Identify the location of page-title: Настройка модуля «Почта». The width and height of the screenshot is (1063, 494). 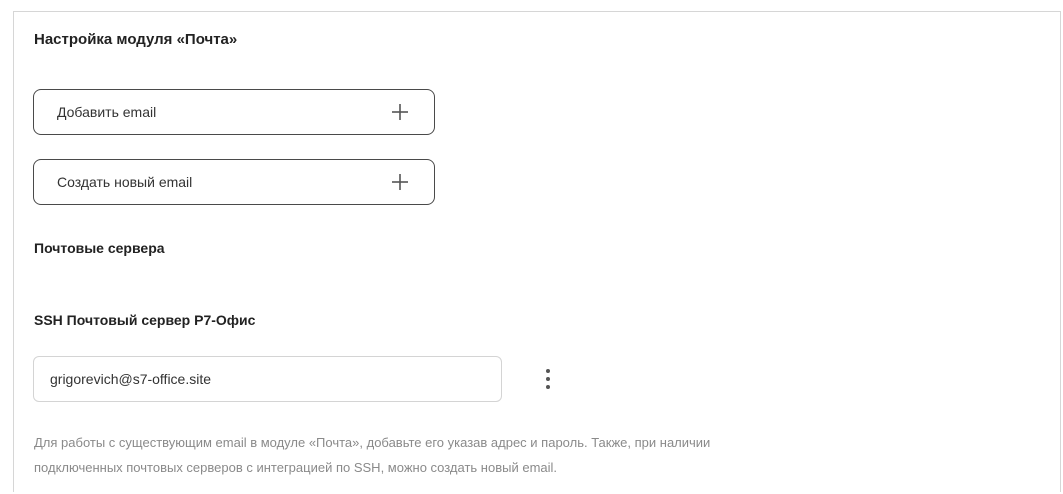
(136, 39).